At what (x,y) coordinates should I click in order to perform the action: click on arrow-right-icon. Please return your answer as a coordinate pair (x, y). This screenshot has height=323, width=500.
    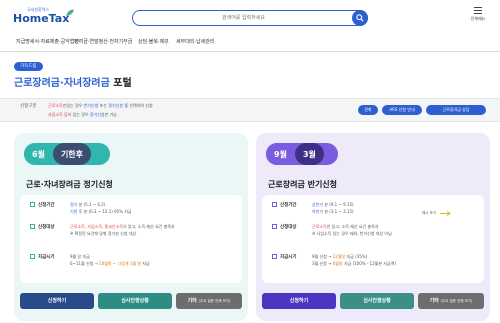
    Looking at the image, I should click on (445, 213).